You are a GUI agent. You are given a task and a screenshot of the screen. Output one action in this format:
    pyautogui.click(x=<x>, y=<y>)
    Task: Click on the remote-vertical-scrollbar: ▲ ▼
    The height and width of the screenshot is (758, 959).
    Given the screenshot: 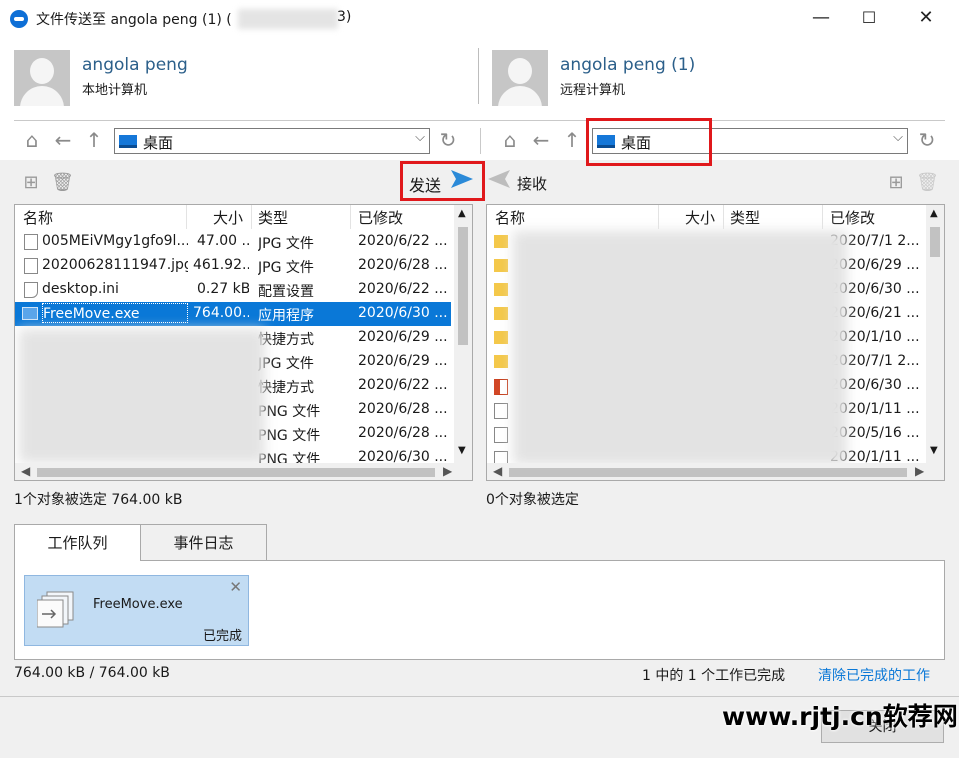 What is the action you would take?
    pyautogui.click(x=935, y=334)
    